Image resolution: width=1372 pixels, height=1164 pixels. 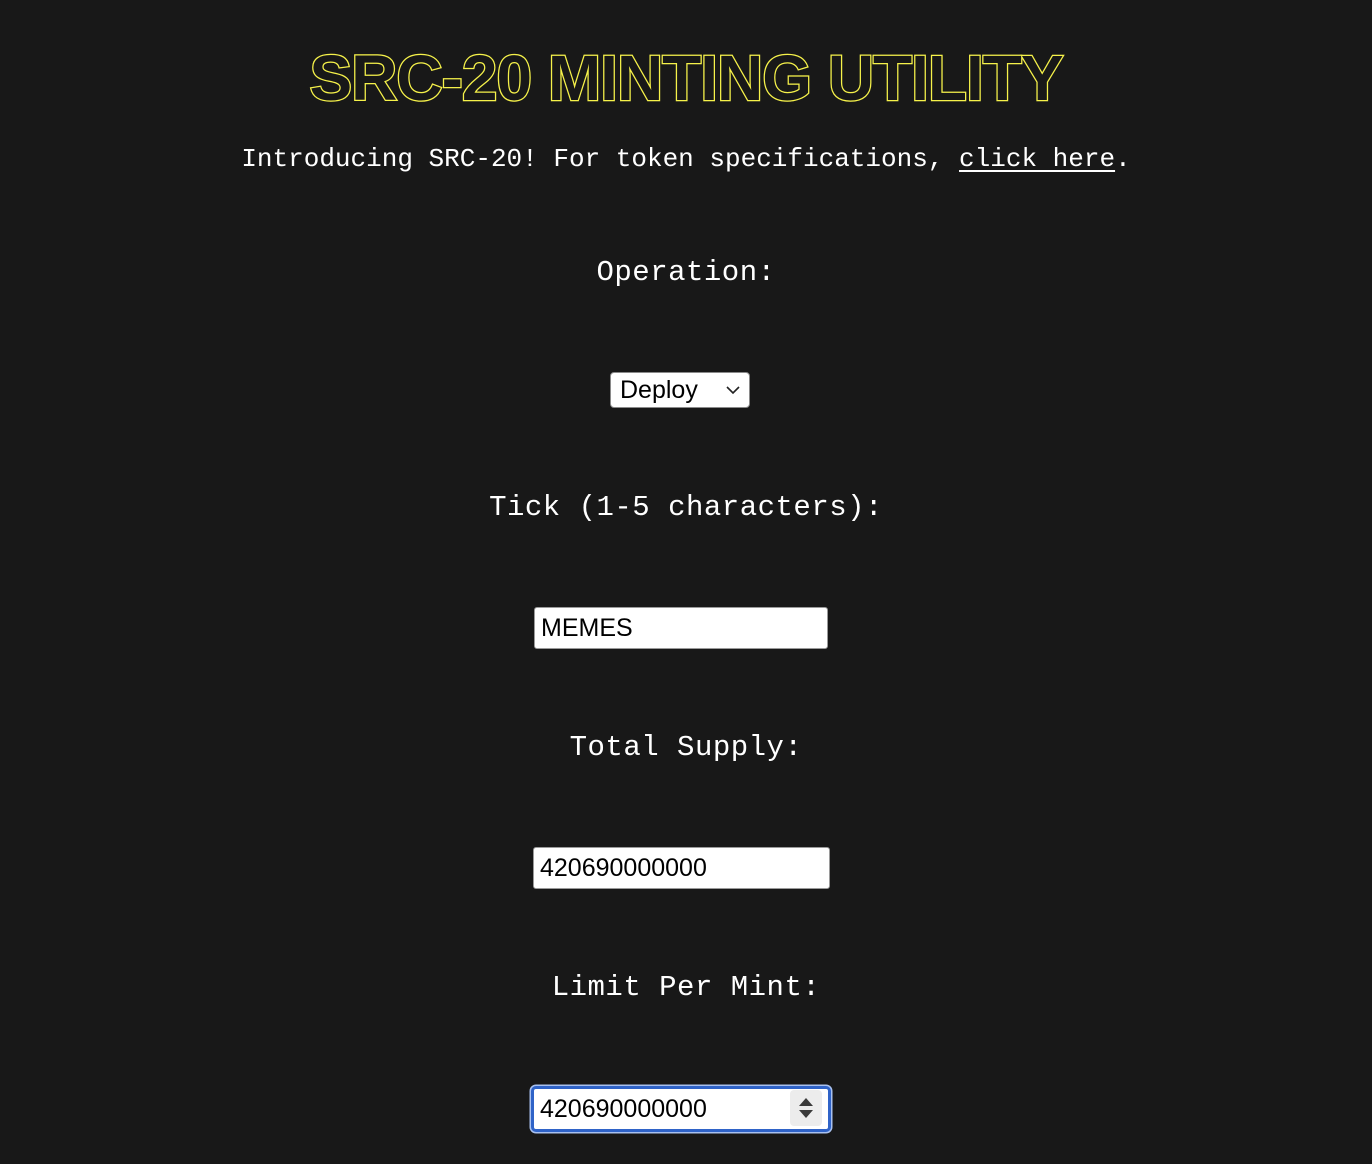 I want to click on chevron-down-icon, so click(x=733, y=390).